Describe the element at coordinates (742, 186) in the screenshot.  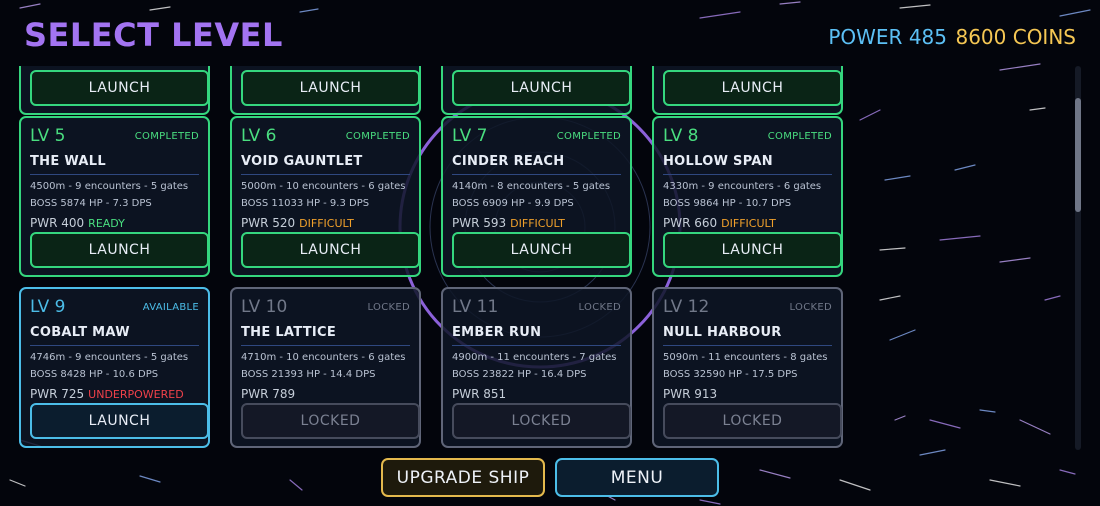
I see `level-stats: 4330m - 9 encounters - 6 gates` at that location.